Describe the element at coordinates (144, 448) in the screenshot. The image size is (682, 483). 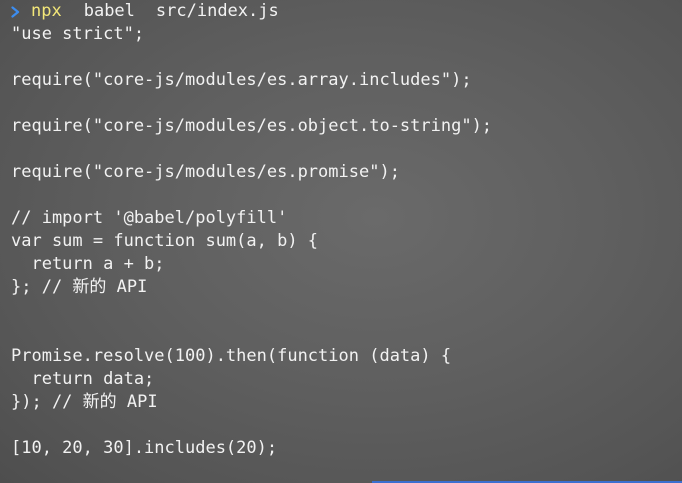
I see `output-line: [10, 20, 30].includes(20);` at that location.